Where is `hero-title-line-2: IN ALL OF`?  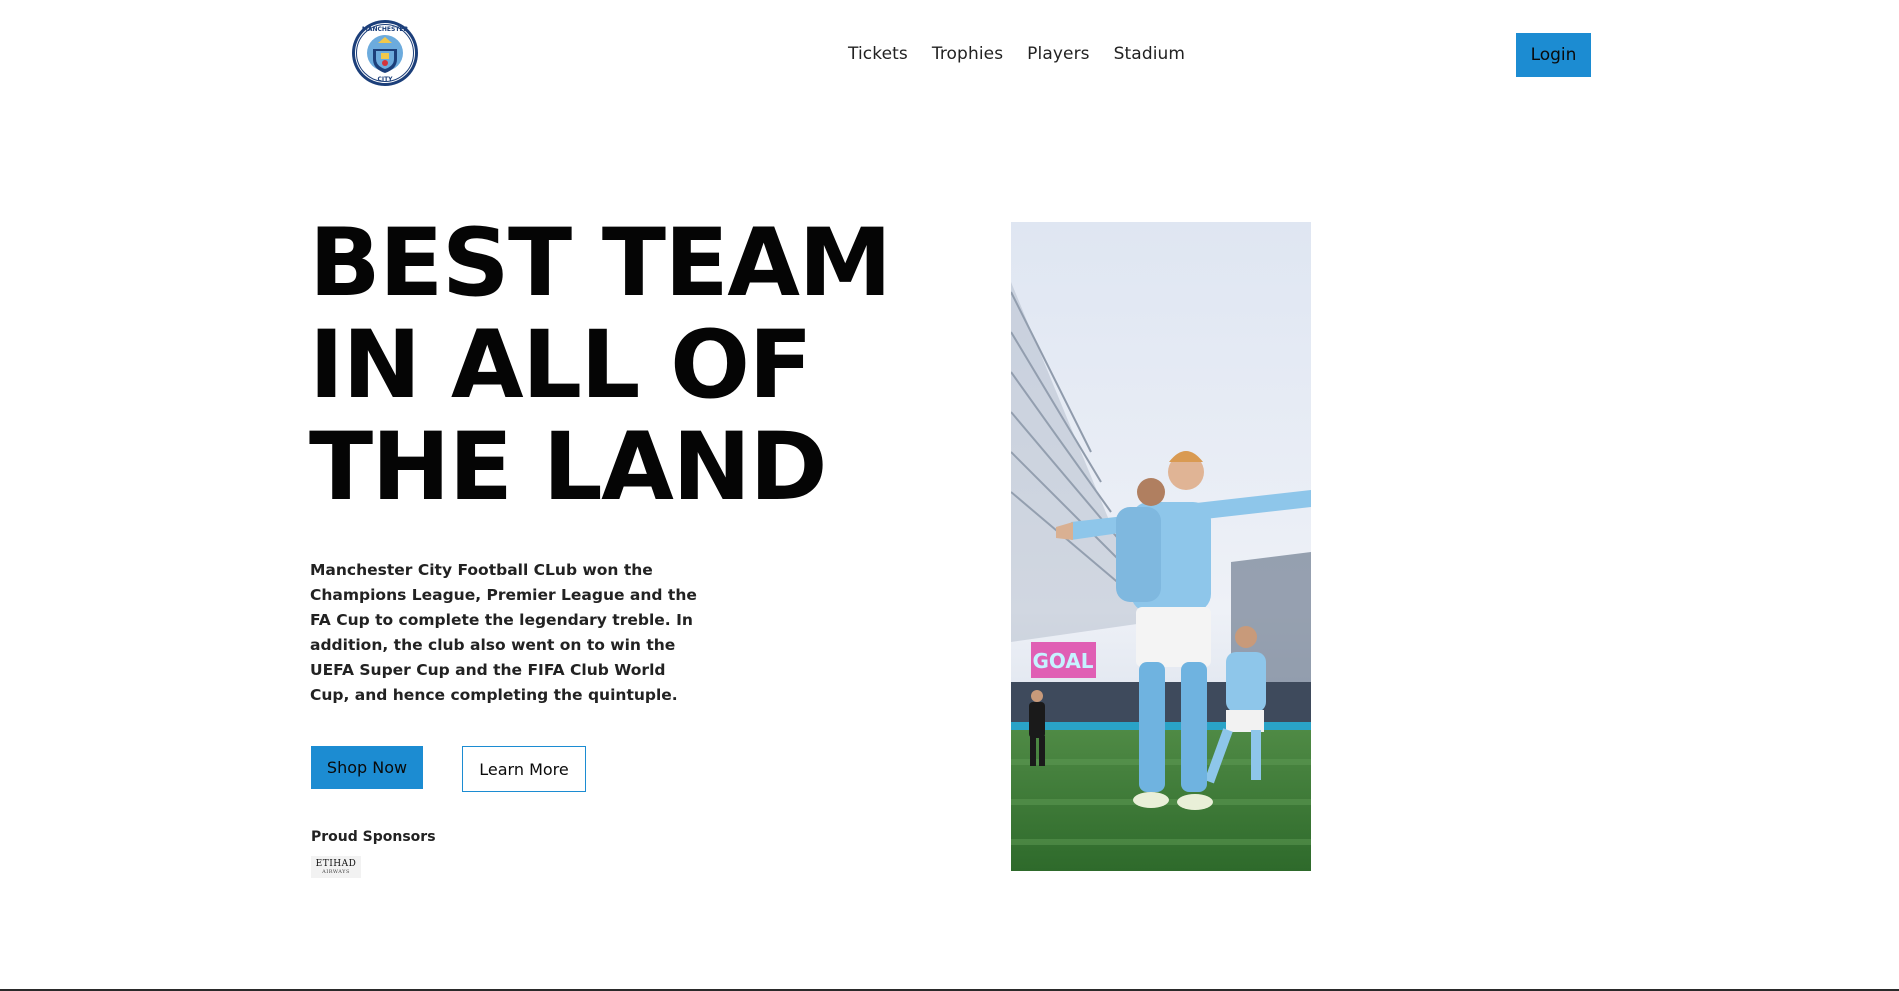
hero-title-line-2: IN ALL OF is located at coordinates (561, 365).